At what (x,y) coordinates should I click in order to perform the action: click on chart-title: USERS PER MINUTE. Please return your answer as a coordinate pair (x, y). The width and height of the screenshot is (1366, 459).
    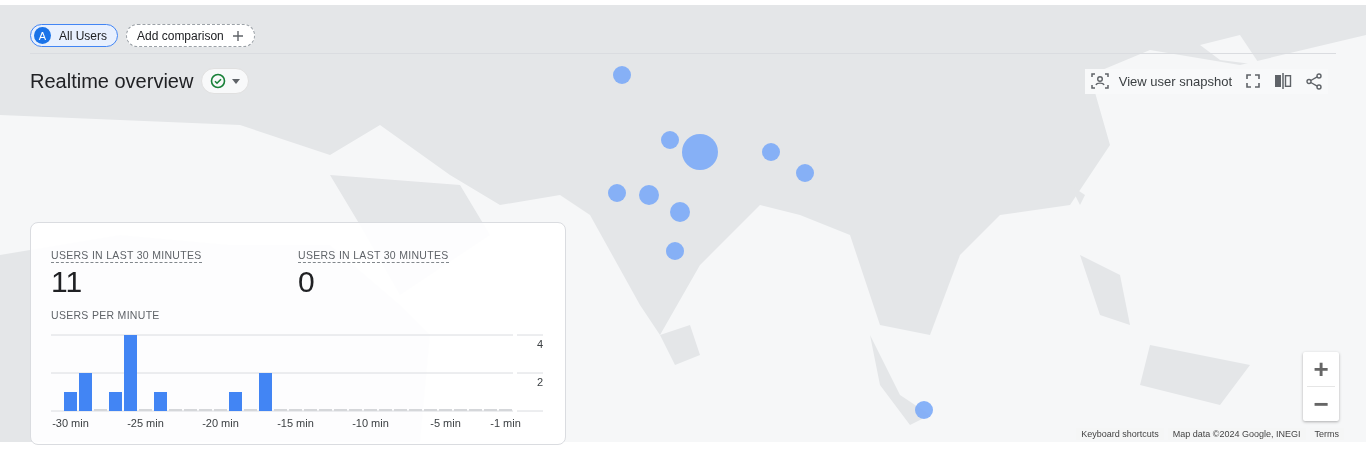
    Looking at the image, I should click on (106, 315).